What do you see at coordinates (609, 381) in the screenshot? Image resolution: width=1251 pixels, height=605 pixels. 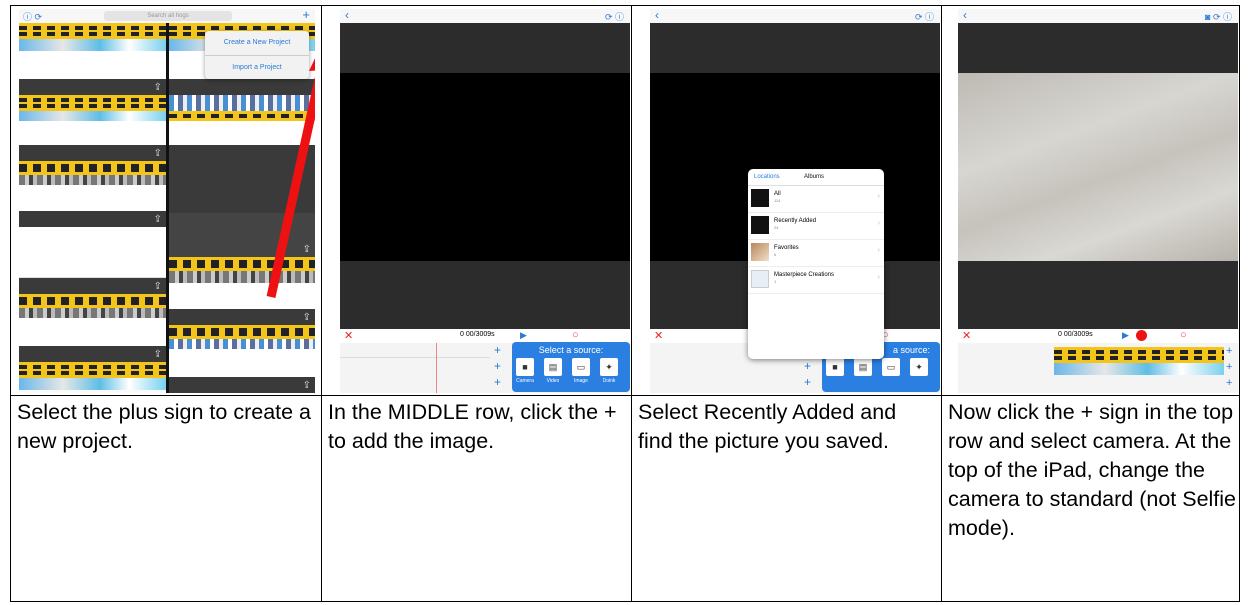 I see `source-label: Doink` at bounding box center [609, 381].